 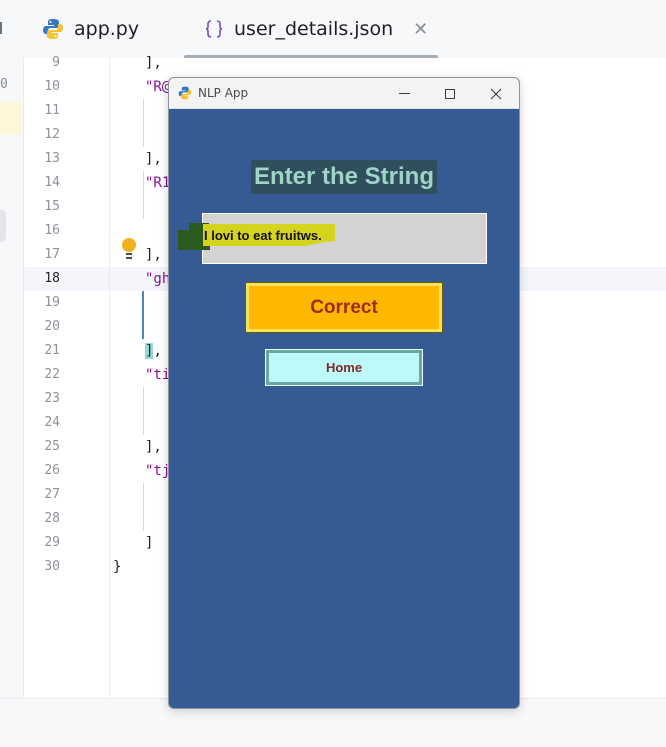 I want to click on minimize-button, so click(x=404, y=93).